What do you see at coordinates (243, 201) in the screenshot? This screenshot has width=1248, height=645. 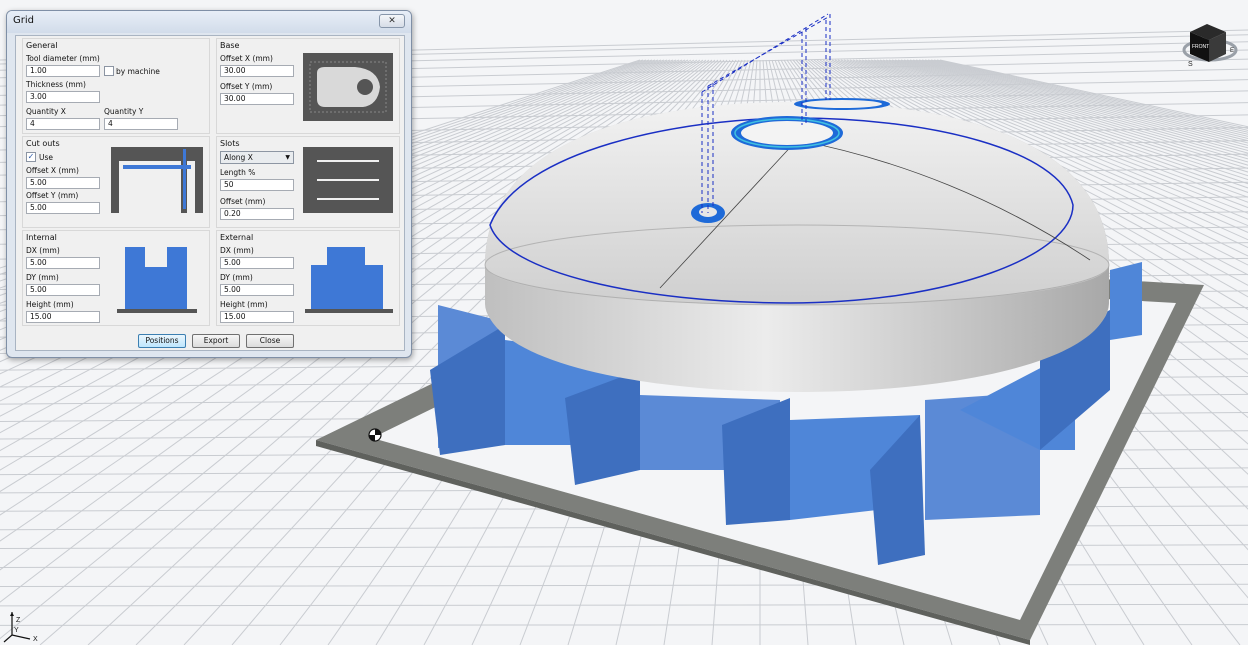 I see `slots-offset-label: Offset (mm)` at bounding box center [243, 201].